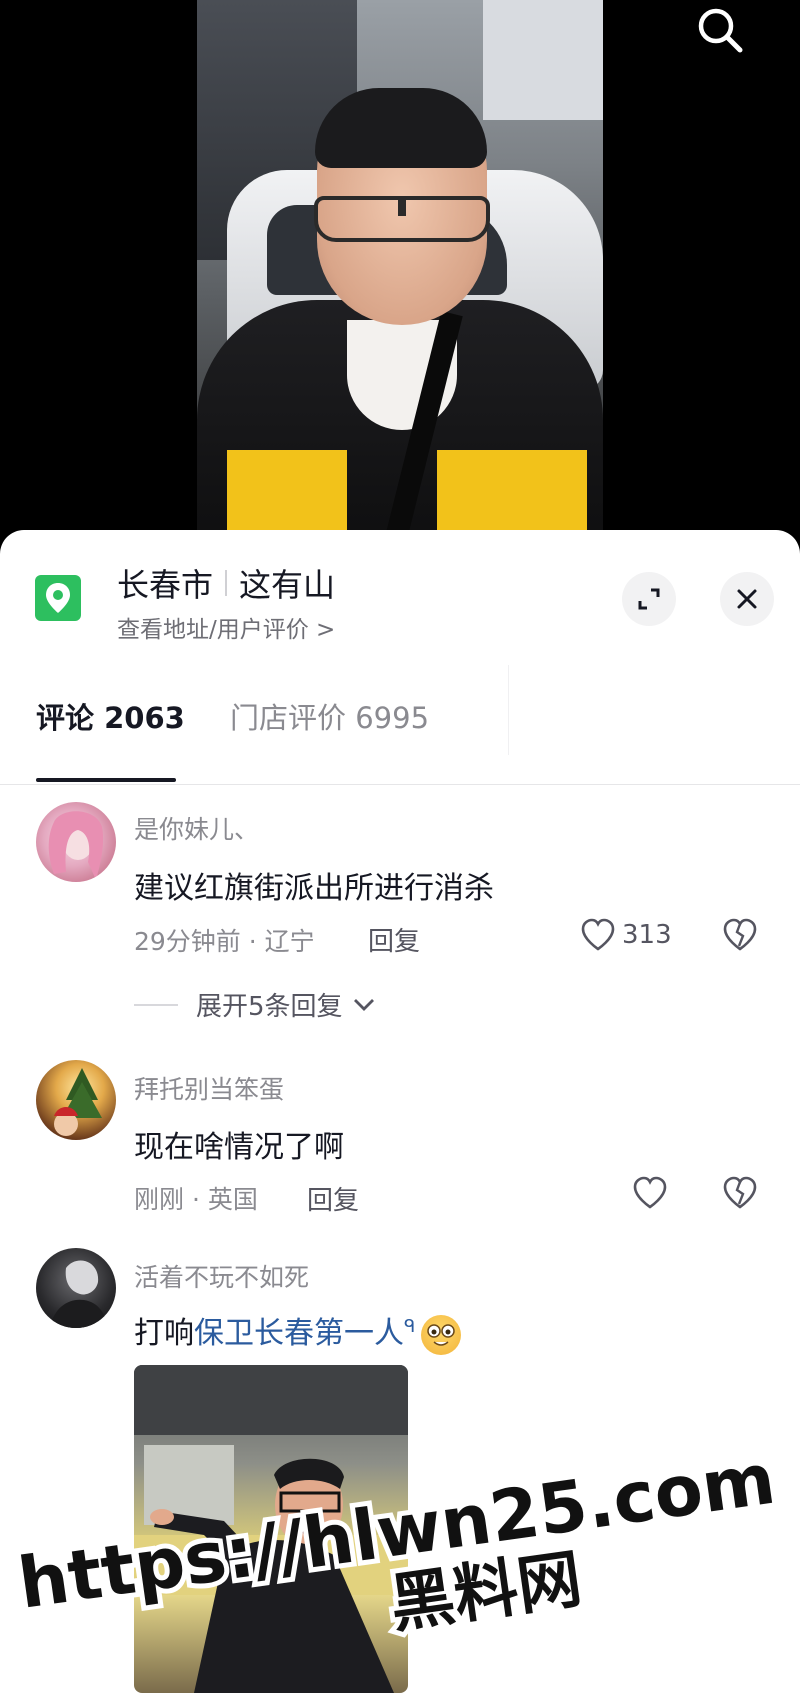 The height and width of the screenshot is (1693, 800). Describe the element at coordinates (164, 1333) in the screenshot. I see `comment-text-prefix: 打响` at that location.